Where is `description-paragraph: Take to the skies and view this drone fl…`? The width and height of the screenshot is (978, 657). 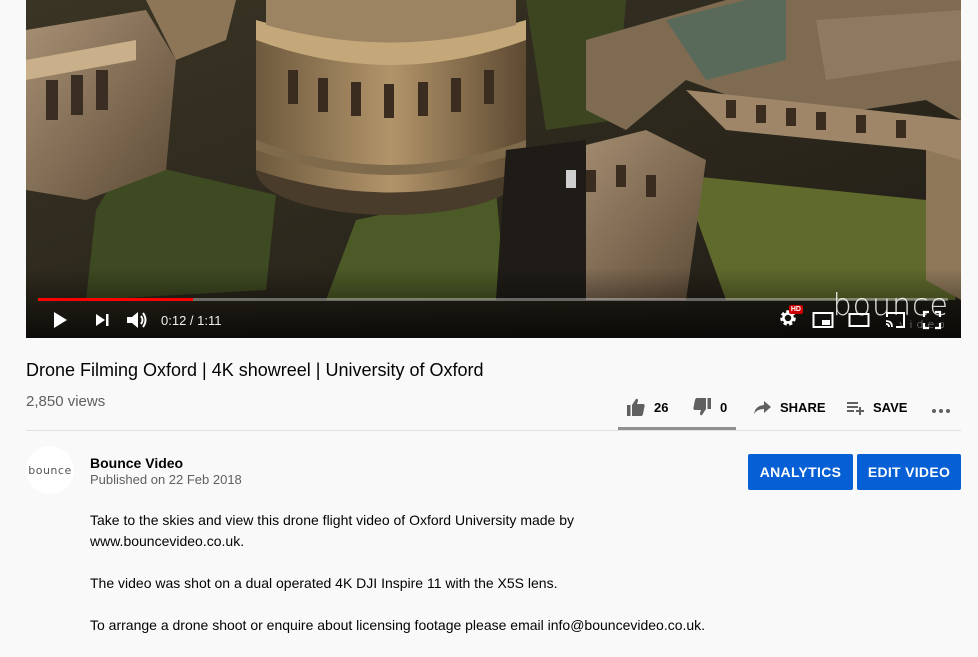 description-paragraph: Take to the skies and view this drone fl… is located at coordinates (332, 530).